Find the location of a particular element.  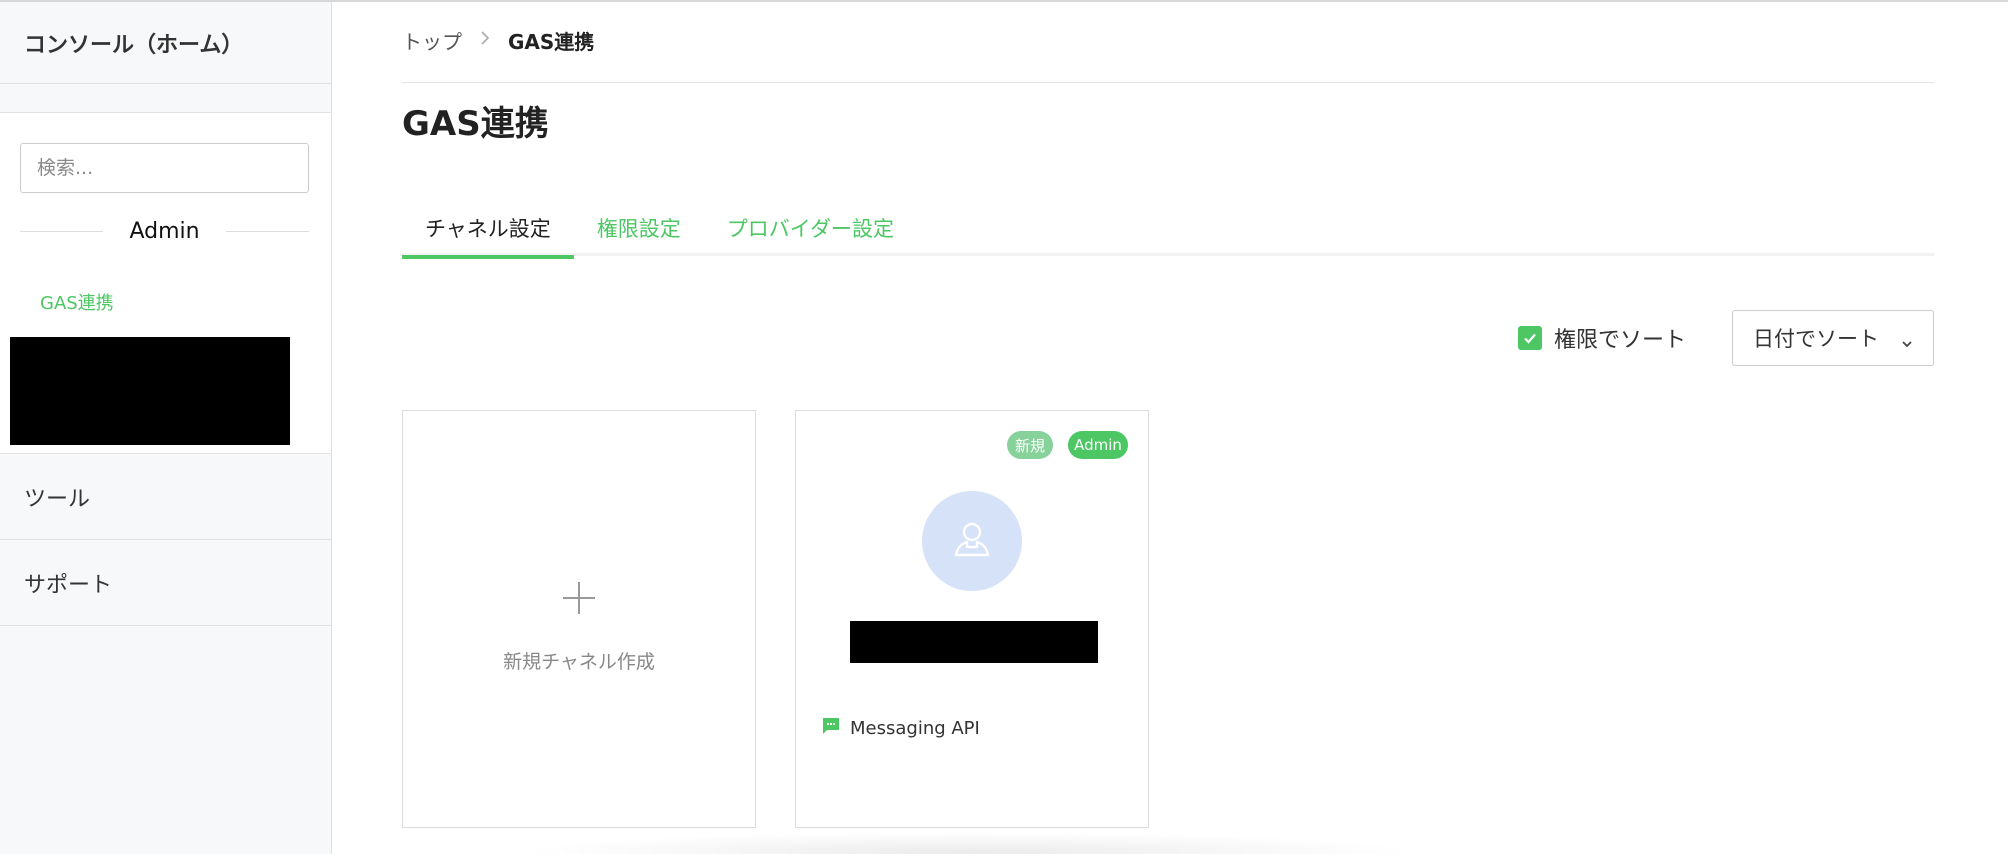

avatar is located at coordinates (972, 541).